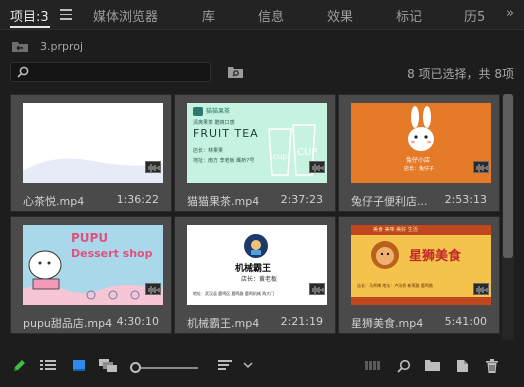 This screenshot has width=524, height=387. Describe the element at coordinates (259, 279) in the screenshot. I see `manager-text: 店长：黄老板` at that location.